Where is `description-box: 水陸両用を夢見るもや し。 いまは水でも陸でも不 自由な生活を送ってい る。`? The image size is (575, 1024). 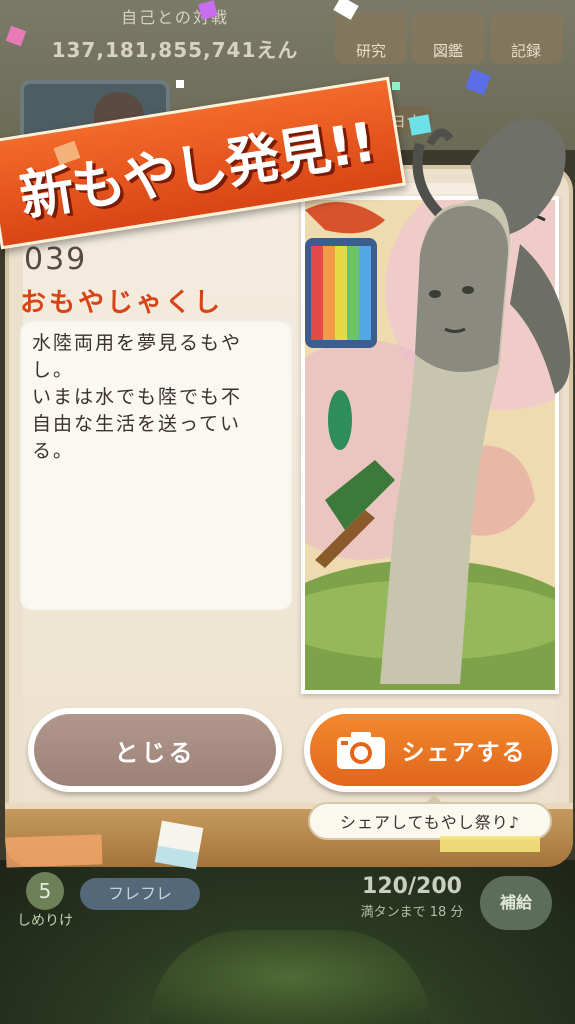 description-box: 水陸両用を夢見るもや し。 いまは水でも陸でも不 自由な生活を送ってい る。 is located at coordinates (156, 465).